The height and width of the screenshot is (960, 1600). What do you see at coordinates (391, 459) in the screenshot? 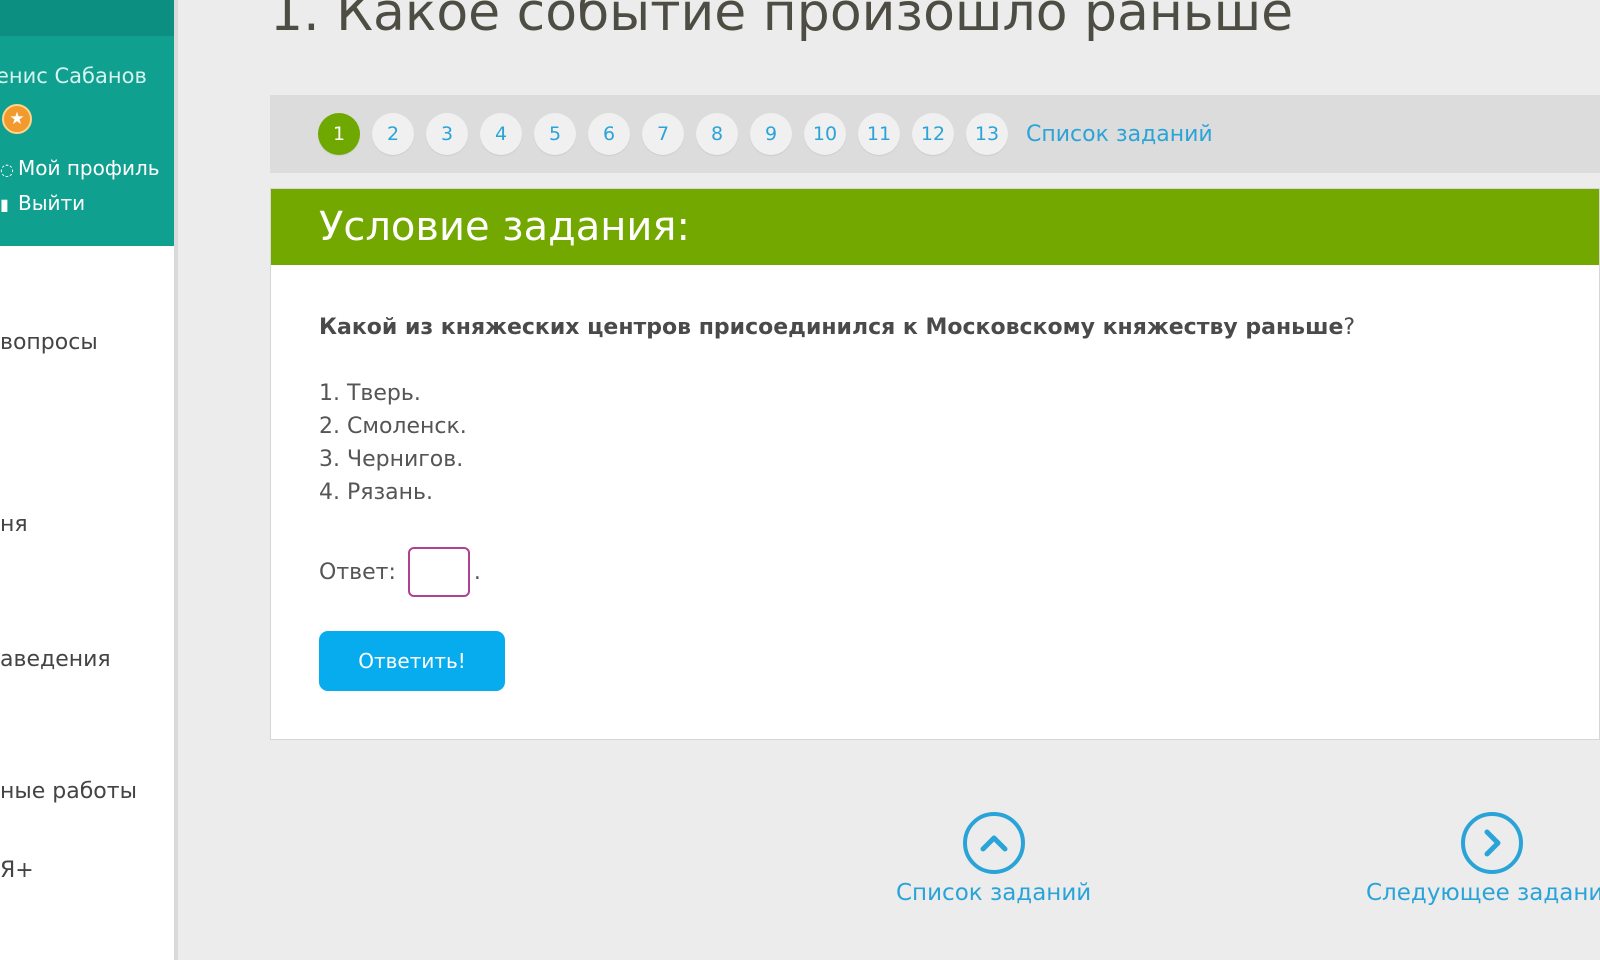
I see `option-3: 3. Чернигов.` at bounding box center [391, 459].